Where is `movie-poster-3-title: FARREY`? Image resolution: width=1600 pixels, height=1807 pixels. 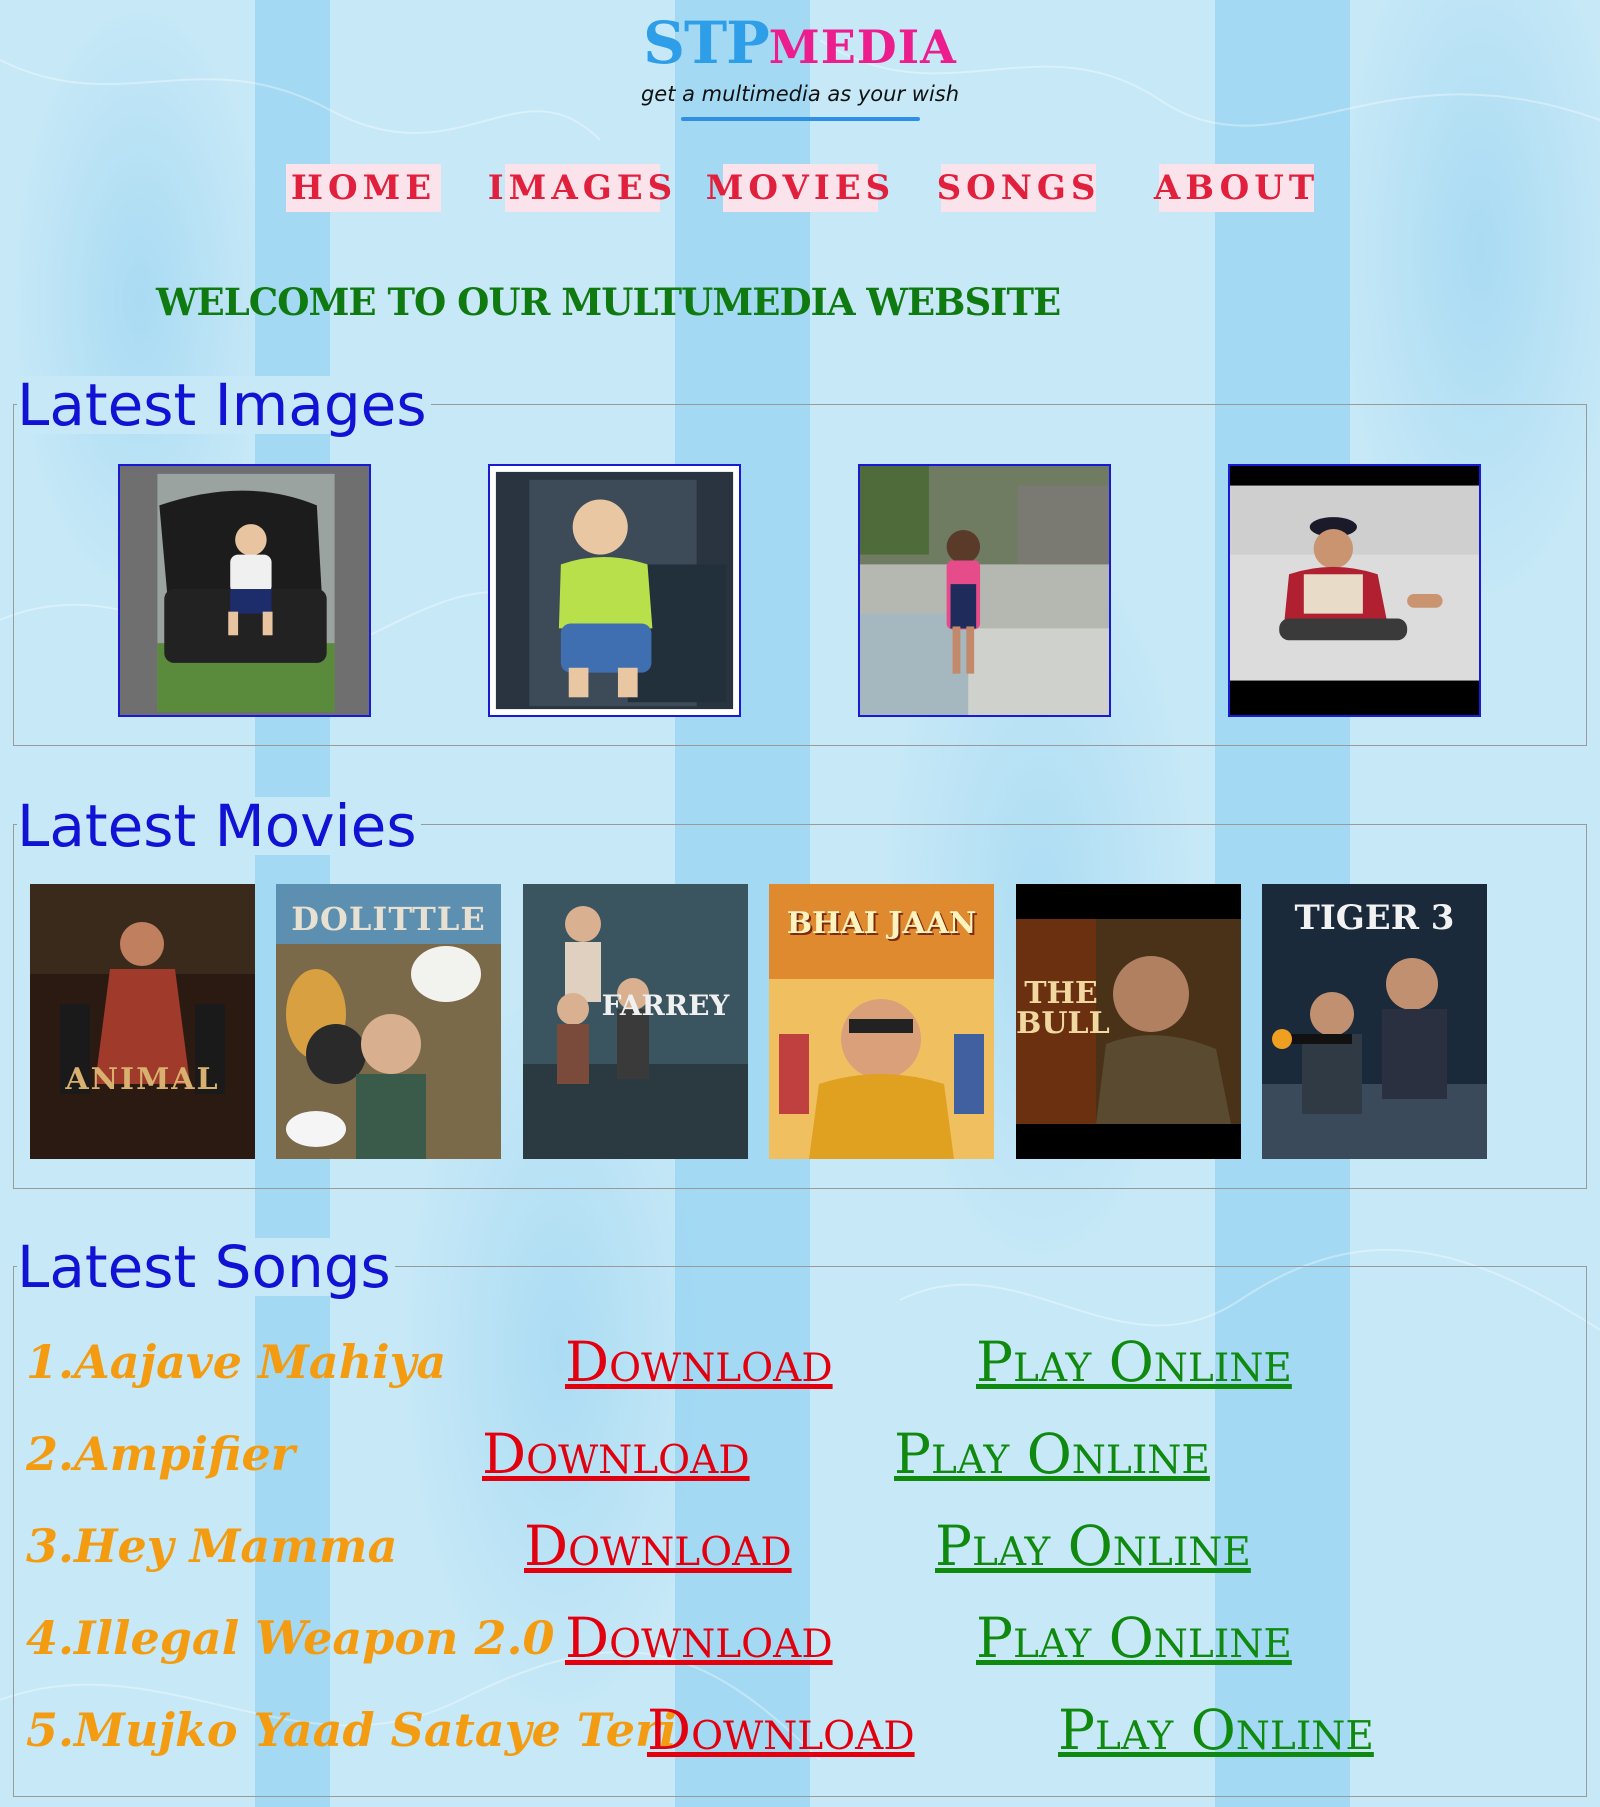 movie-poster-3-title: FARREY is located at coordinates (665, 1005).